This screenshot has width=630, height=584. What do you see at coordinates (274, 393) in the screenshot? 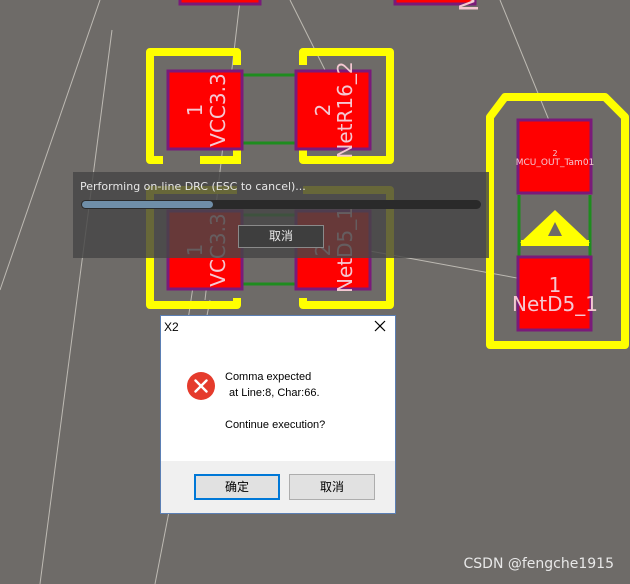
I see `error-location: at Line:8, Char:66.` at bounding box center [274, 393].